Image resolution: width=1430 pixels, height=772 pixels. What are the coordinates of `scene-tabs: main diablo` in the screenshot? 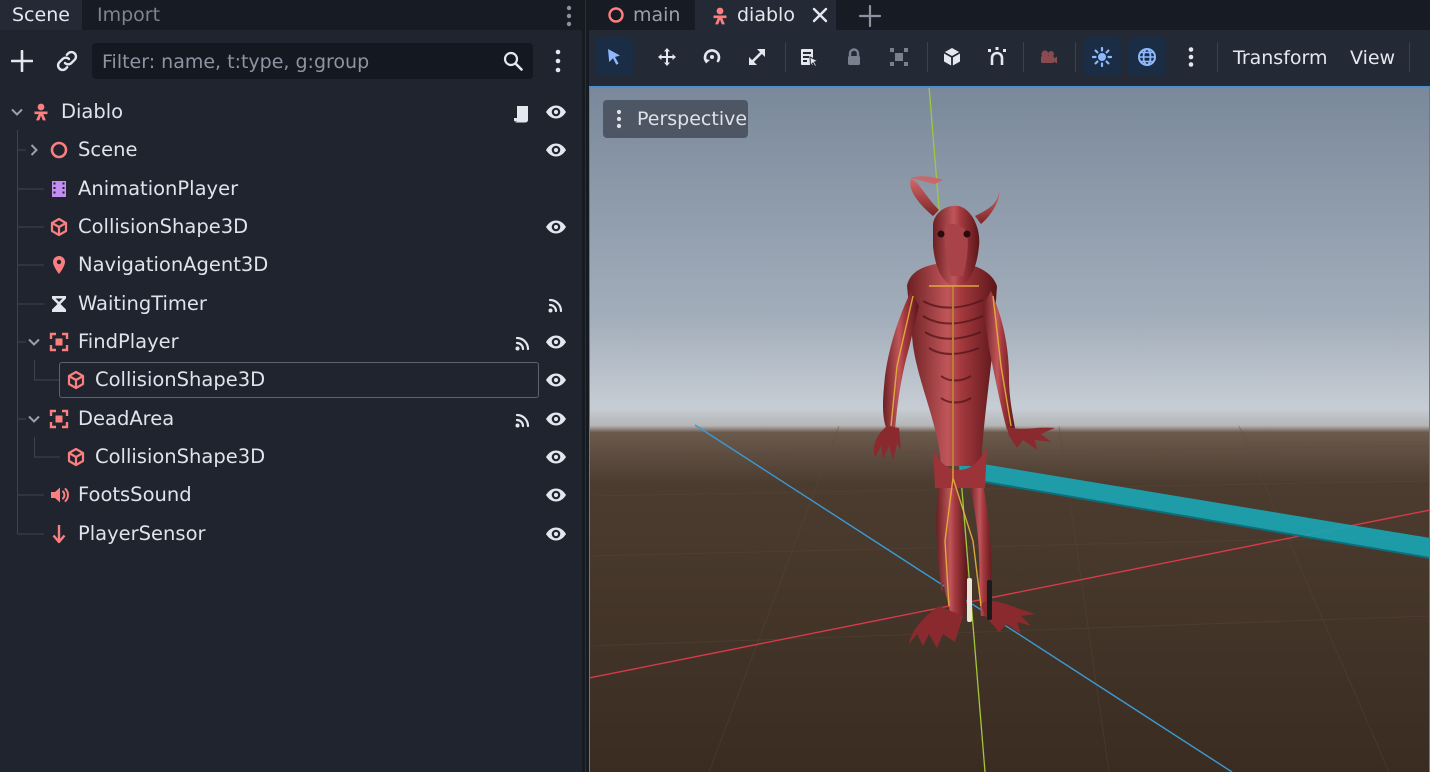 It's located at (1009, 15).